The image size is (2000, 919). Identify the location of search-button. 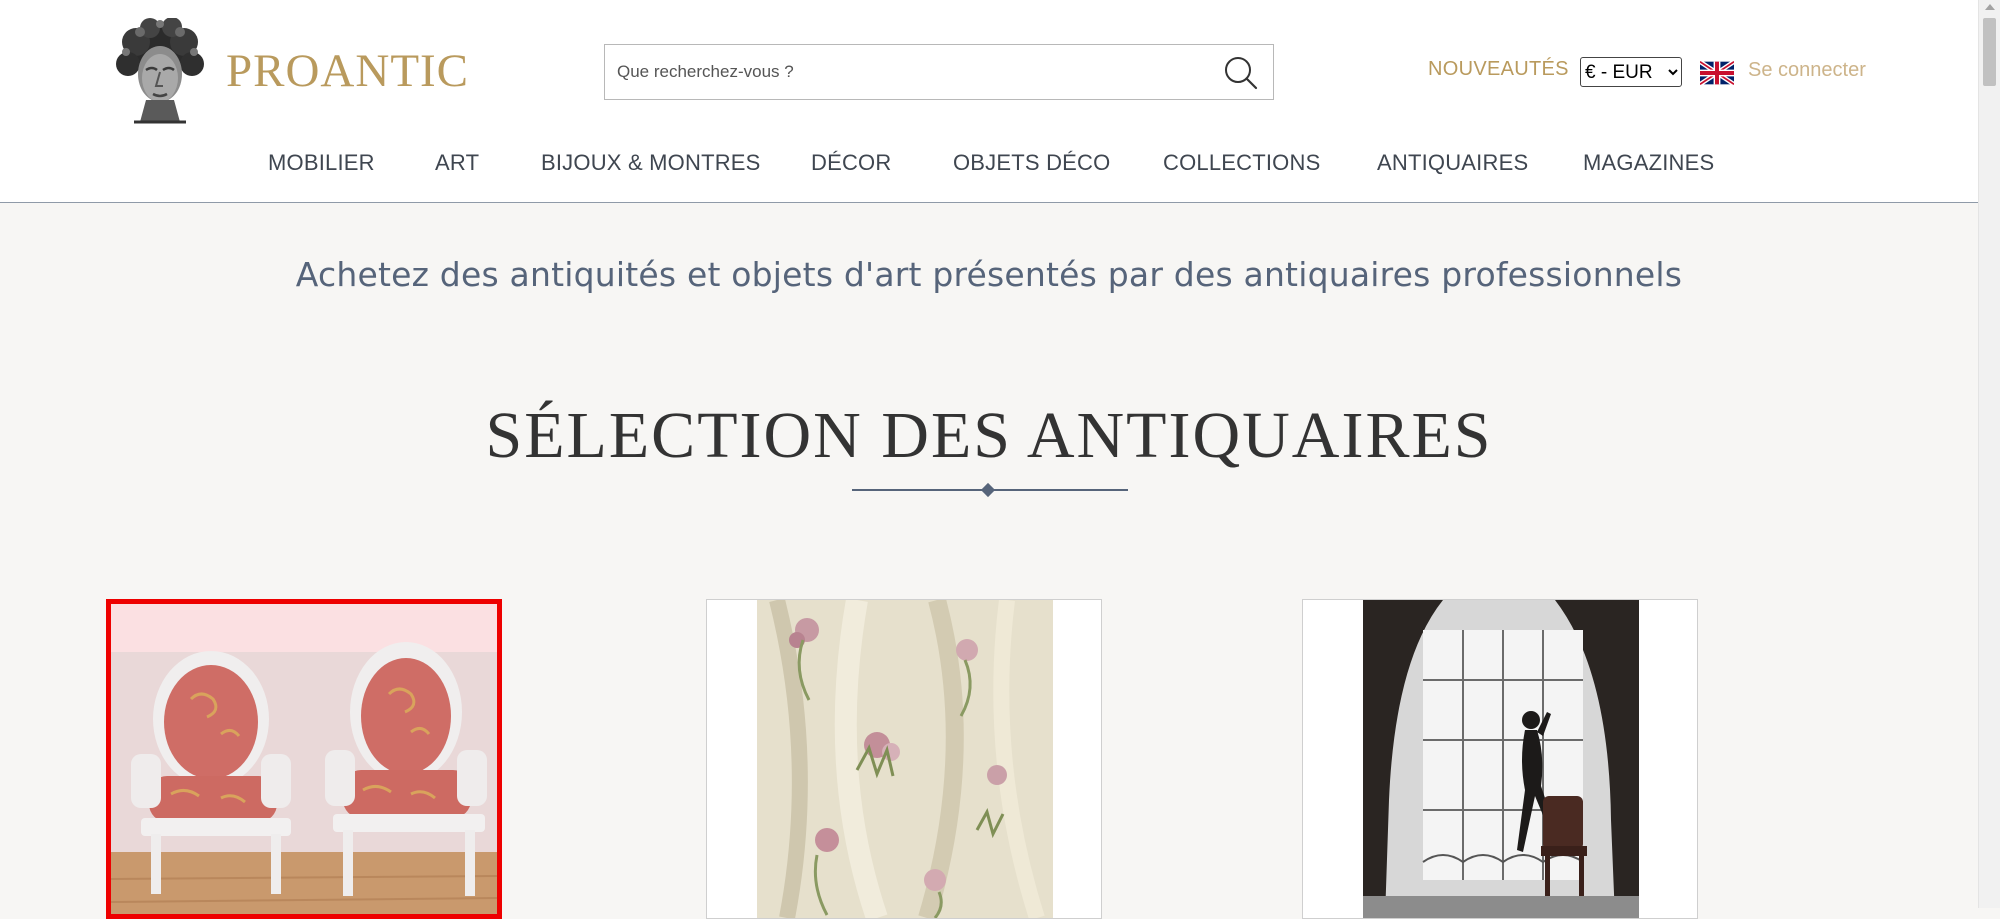
(1240, 73).